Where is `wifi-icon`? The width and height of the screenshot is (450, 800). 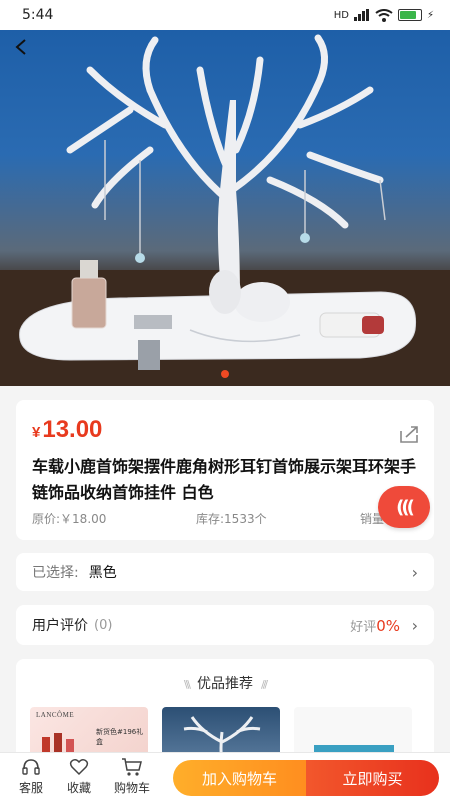 wifi-icon is located at coordinates (384, 15).